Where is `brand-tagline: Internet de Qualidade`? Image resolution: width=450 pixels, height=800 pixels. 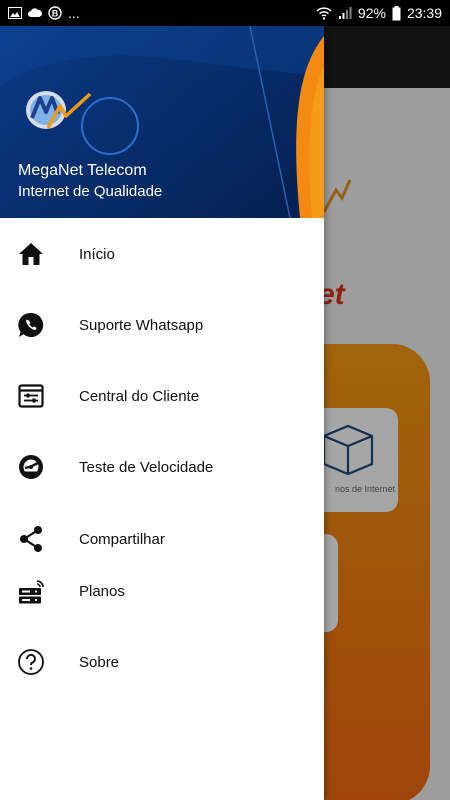
brand-tagline: Internet de Qualidade is located at coordinates (90, 191).